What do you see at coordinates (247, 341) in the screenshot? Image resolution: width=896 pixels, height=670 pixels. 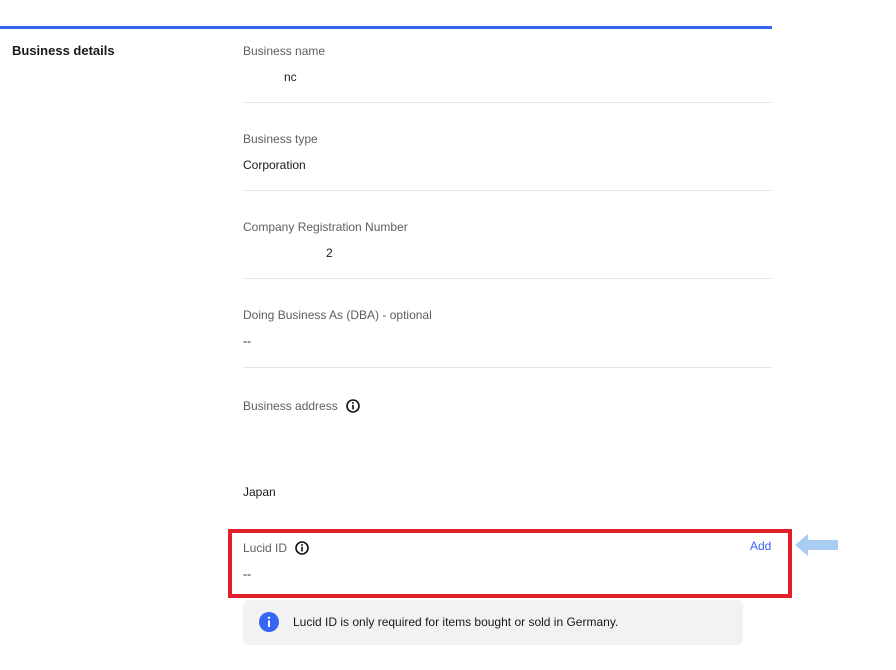 I see `dba-value: --` at bounding box center [247, 341].